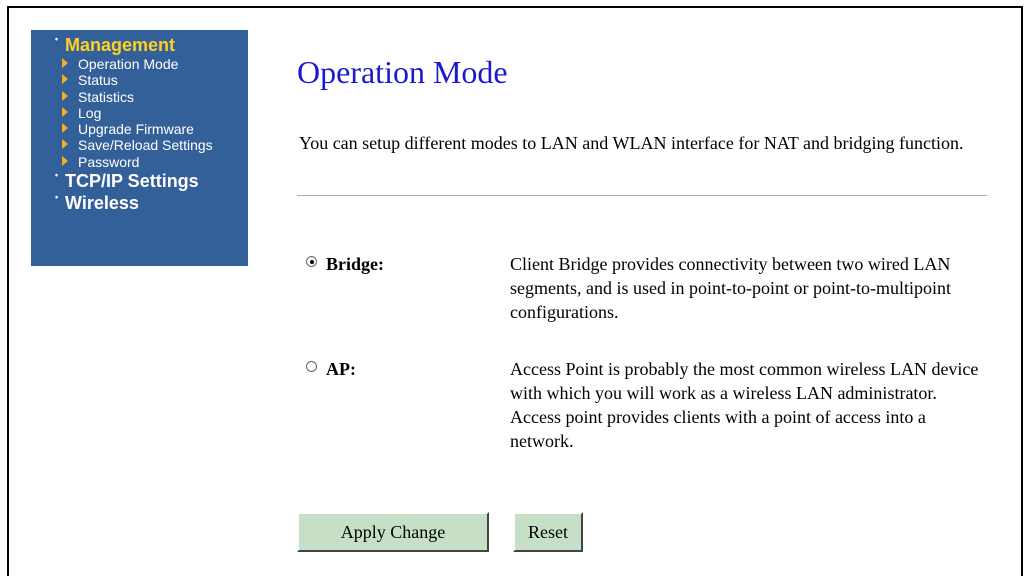 The height and width of the screenshot is (576, 1028). What do you see at coordinates (341, 369) in the screenshot?
I see `ap-label: AP:` at bounding box center [341, 369].